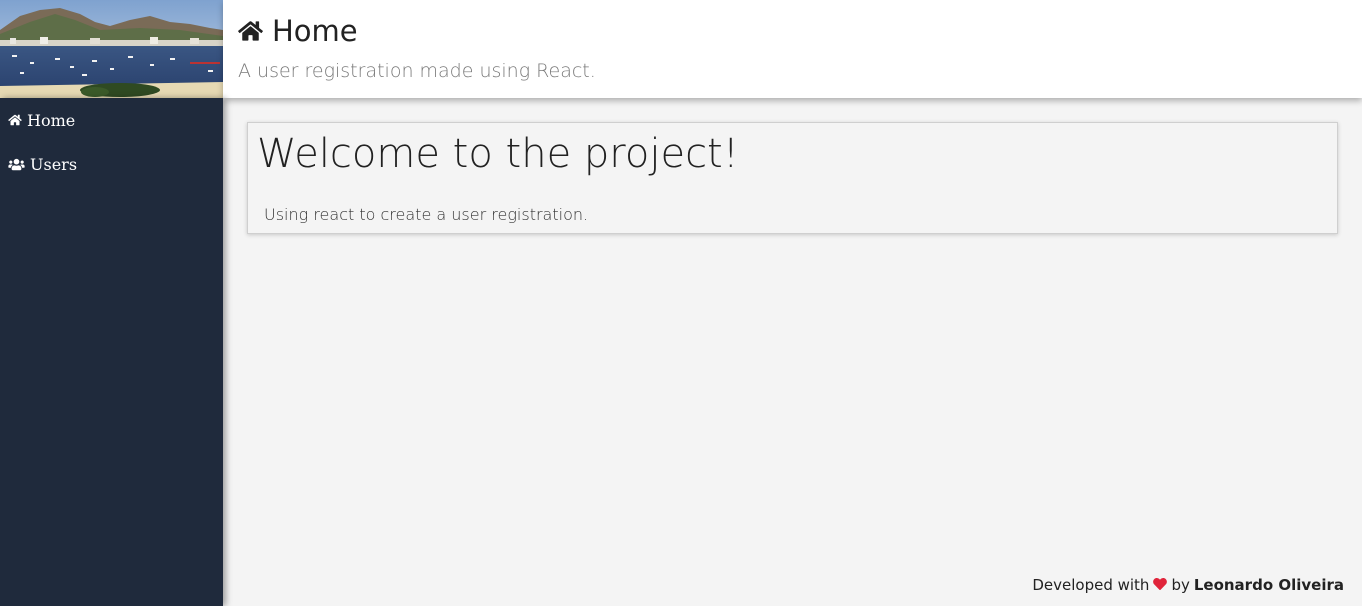 Image resolution: width=1362 pixels, height=606 pixels. I want to click on logo-image, so click(111, 49).